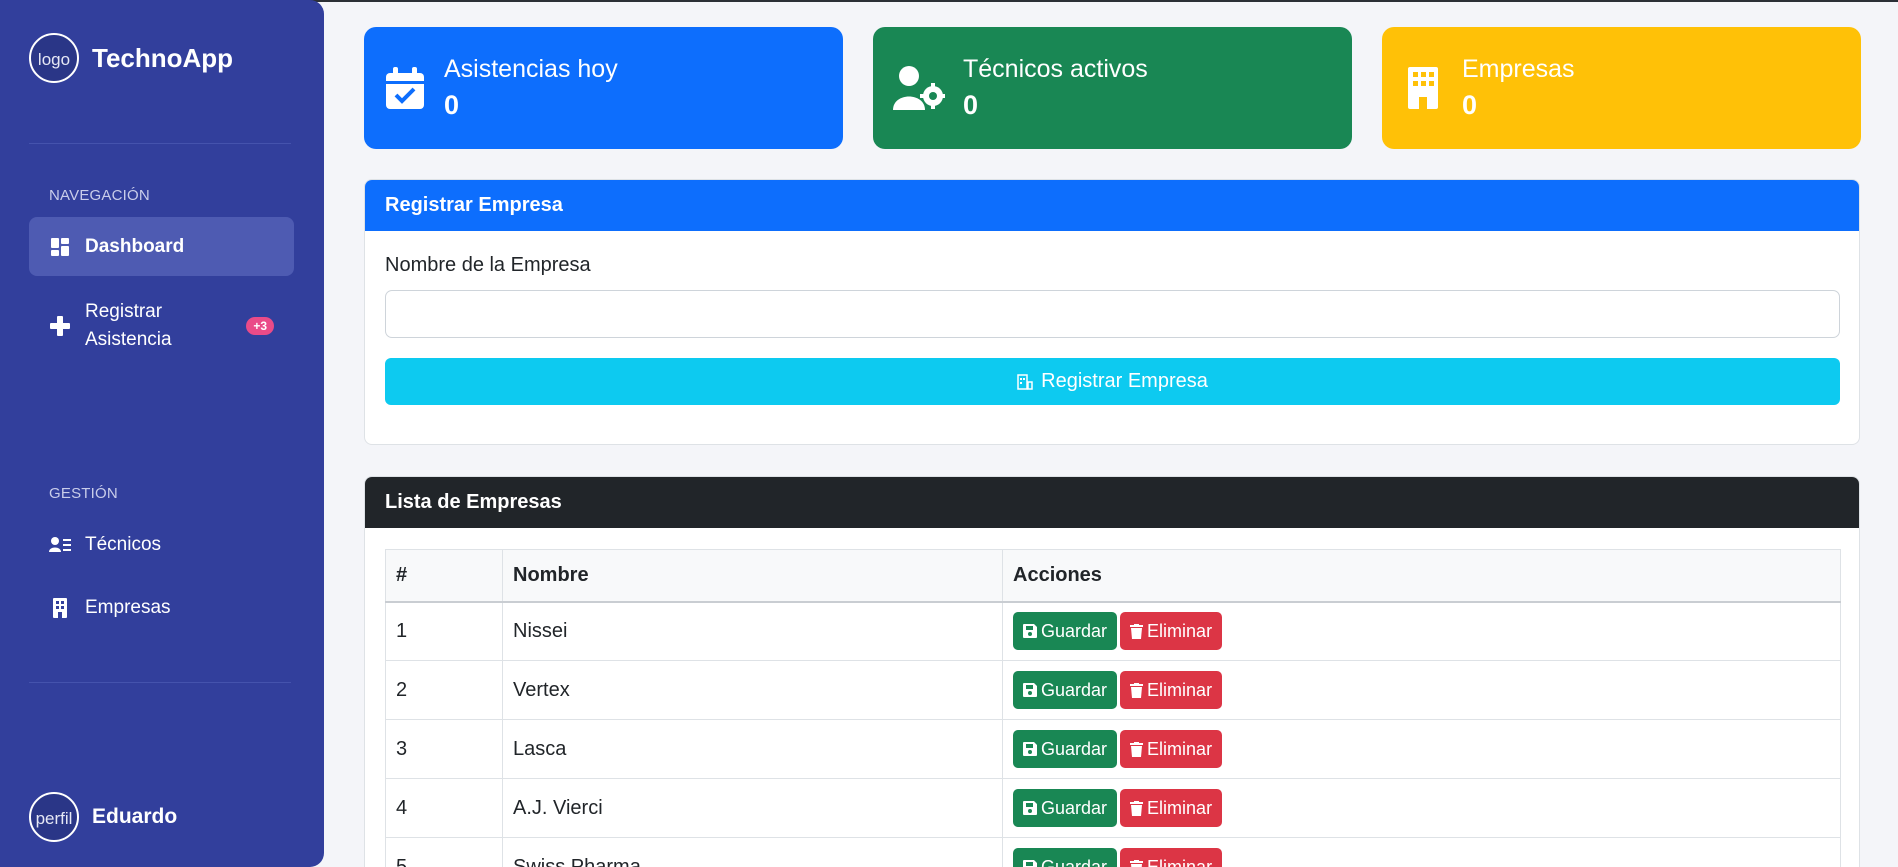 The height and width of the screenshot is (867, 1898). Describe the element at coordinates (54, 58) in the screenshot. I see `logo-image: logo` at that location.